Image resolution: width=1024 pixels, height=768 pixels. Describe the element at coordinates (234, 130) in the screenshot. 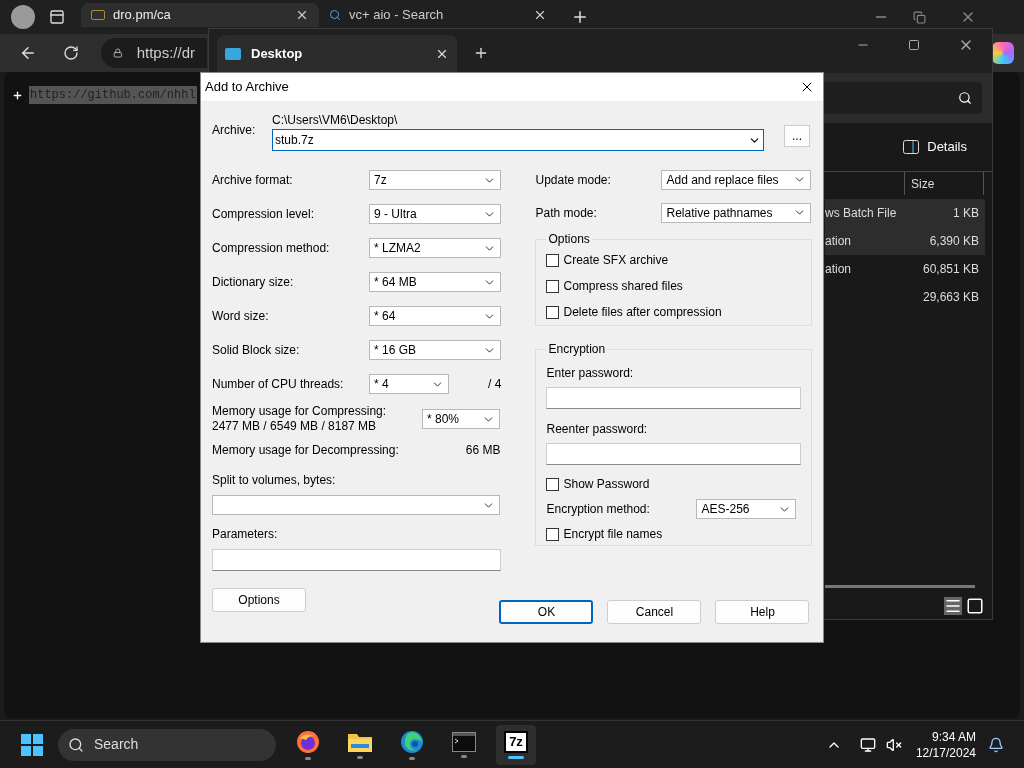

I see `archive-label: Archive:` at that location.